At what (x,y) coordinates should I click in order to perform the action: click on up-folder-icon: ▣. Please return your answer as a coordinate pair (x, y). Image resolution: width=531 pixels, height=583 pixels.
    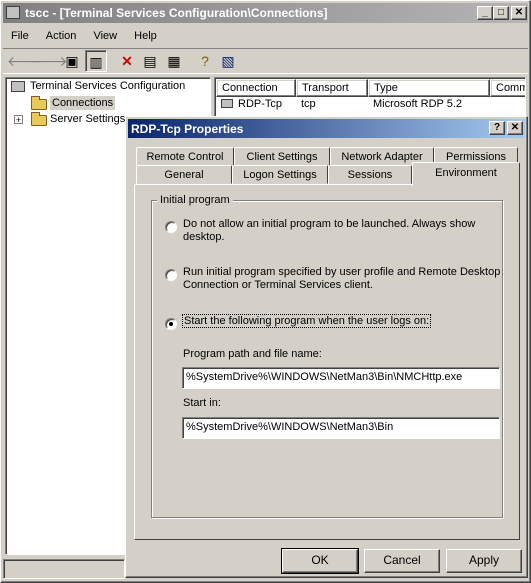
    Looking at the image, I should click on (72, 61).